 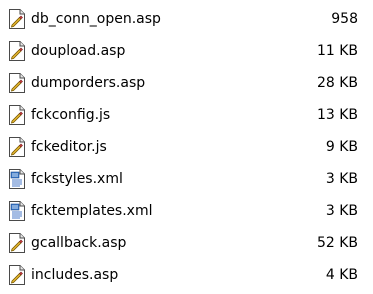 I want to click on file-row-fckstyles: fckstyles.xml 3 KB, so click(x=186, y=179).